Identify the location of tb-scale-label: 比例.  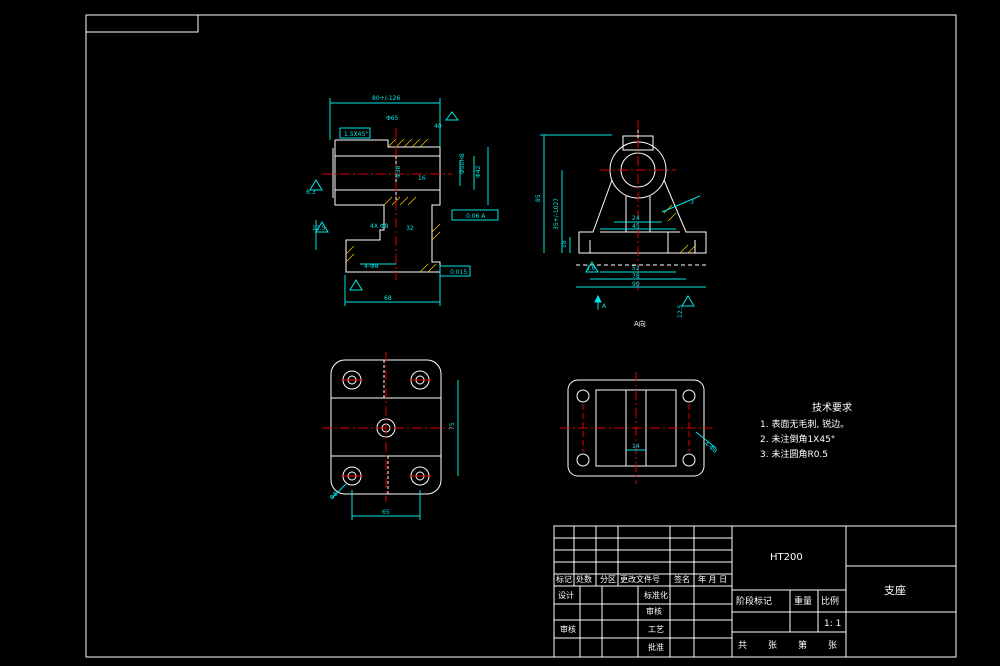
(830, 601).